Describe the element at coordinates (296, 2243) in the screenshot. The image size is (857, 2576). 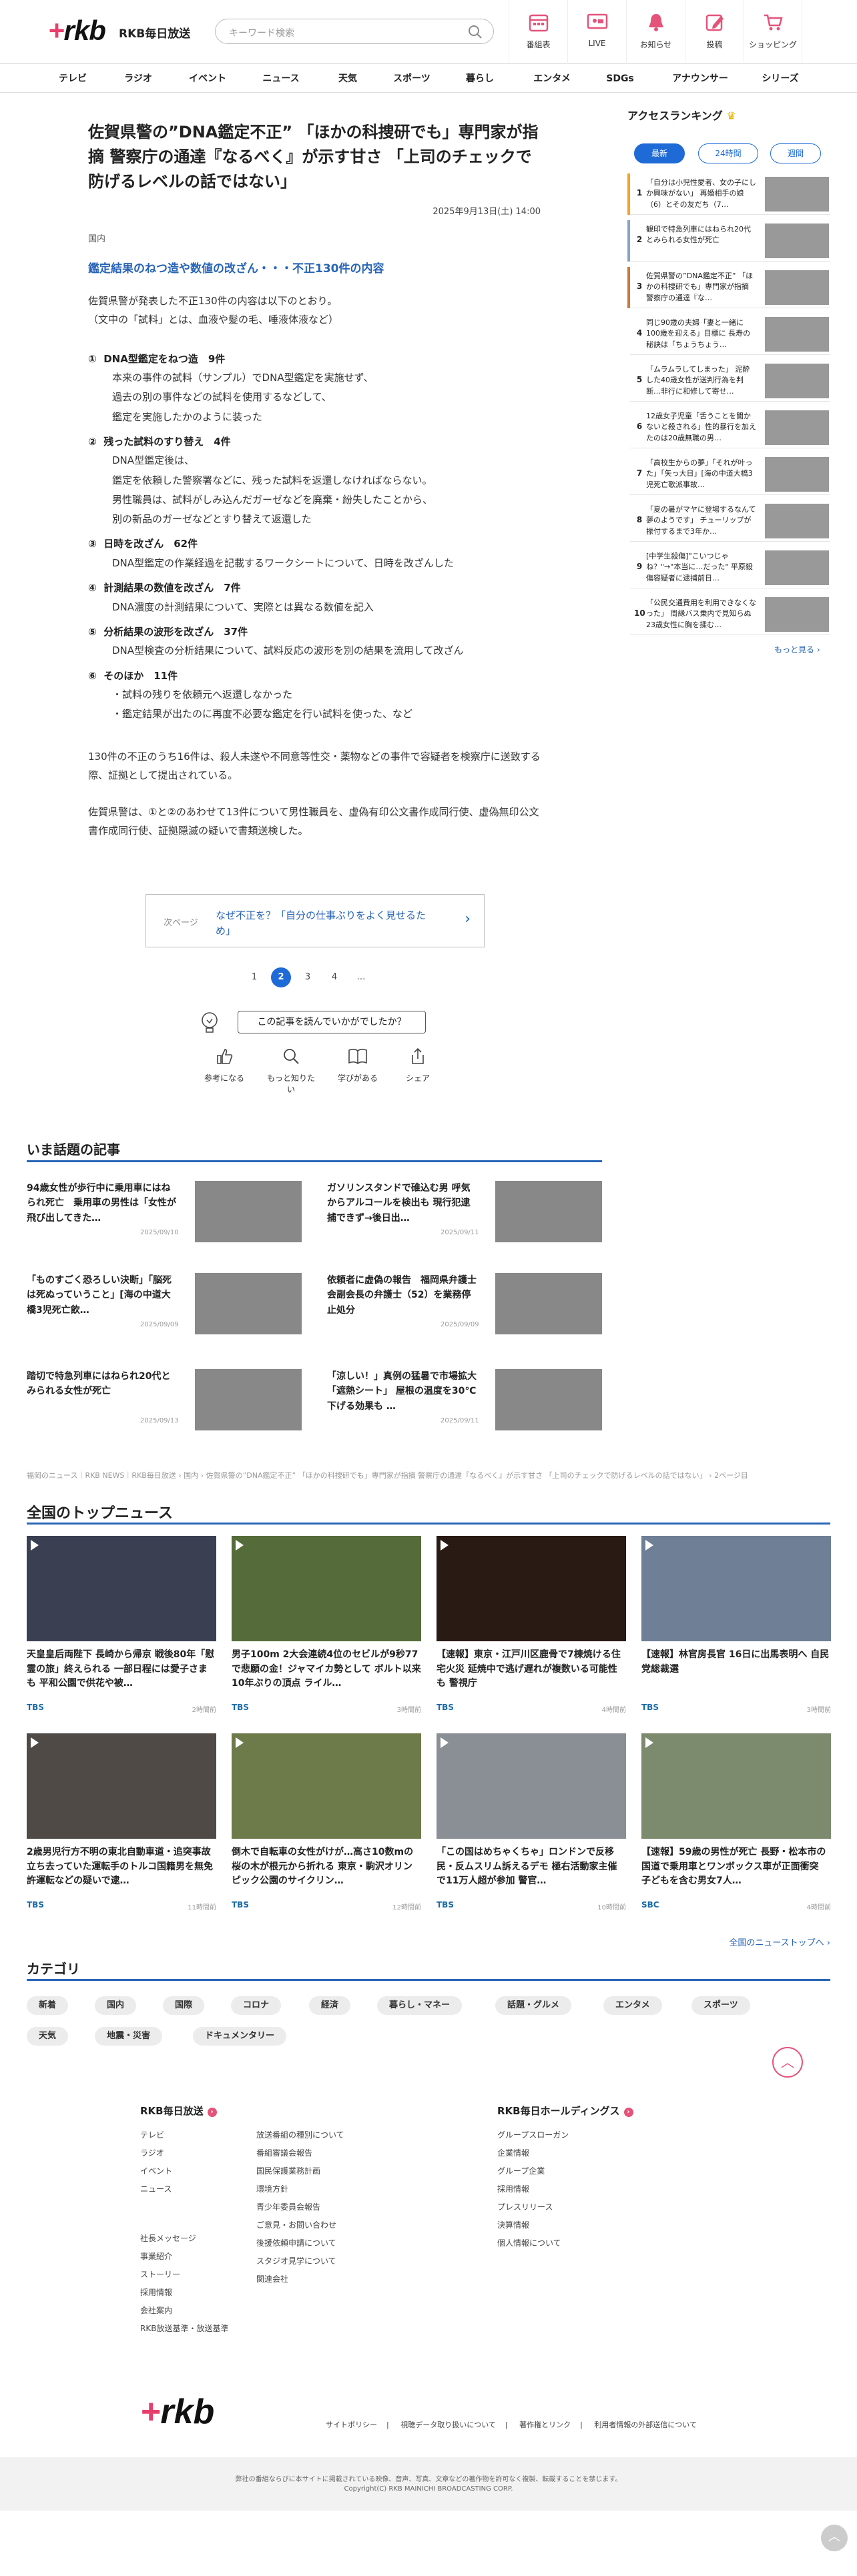
I see `footer-link: 後援依頼申請について` at that location.